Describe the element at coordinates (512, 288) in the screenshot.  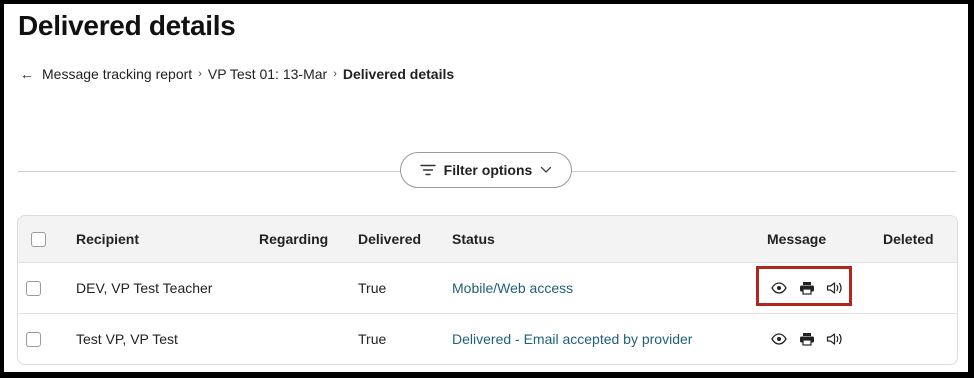
I see `status-link: Mobile/Web access` at that location.